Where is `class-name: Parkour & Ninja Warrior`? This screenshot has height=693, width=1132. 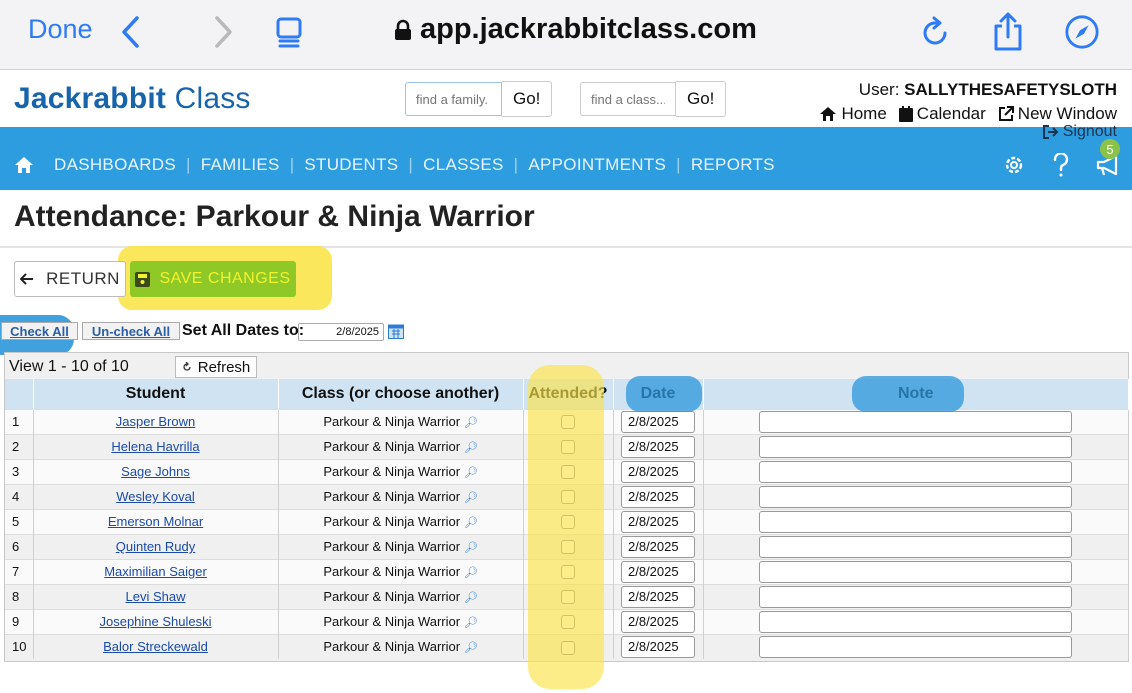 class-name: Parkour & Ninja Warrior is located at coordinates (392, 421).